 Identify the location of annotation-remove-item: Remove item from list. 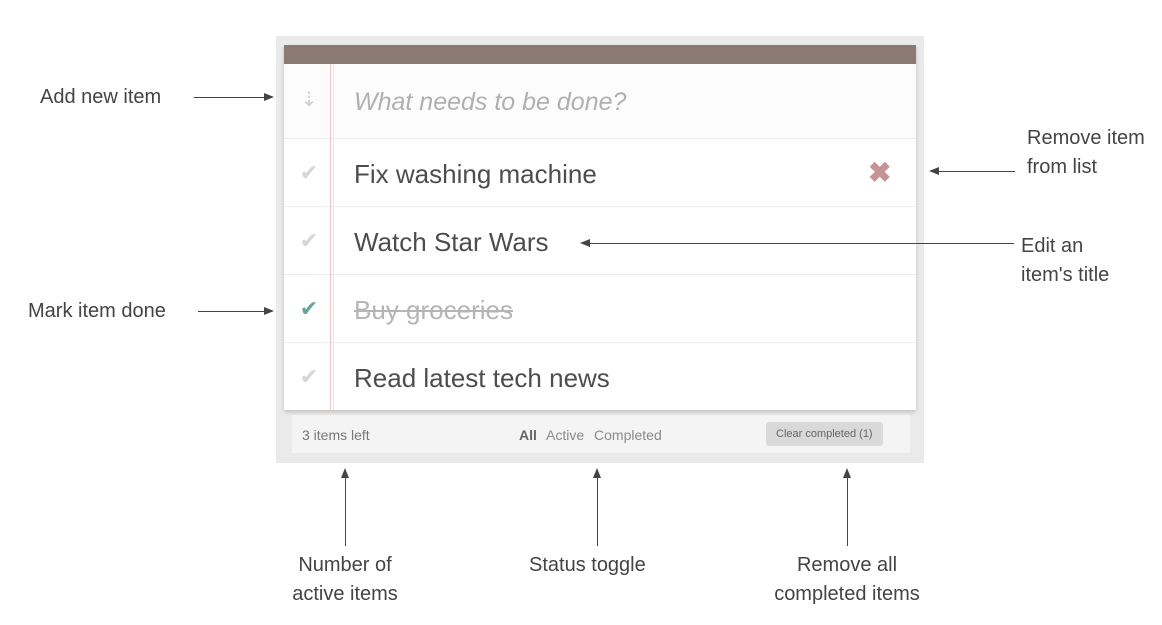
(1086, 153).